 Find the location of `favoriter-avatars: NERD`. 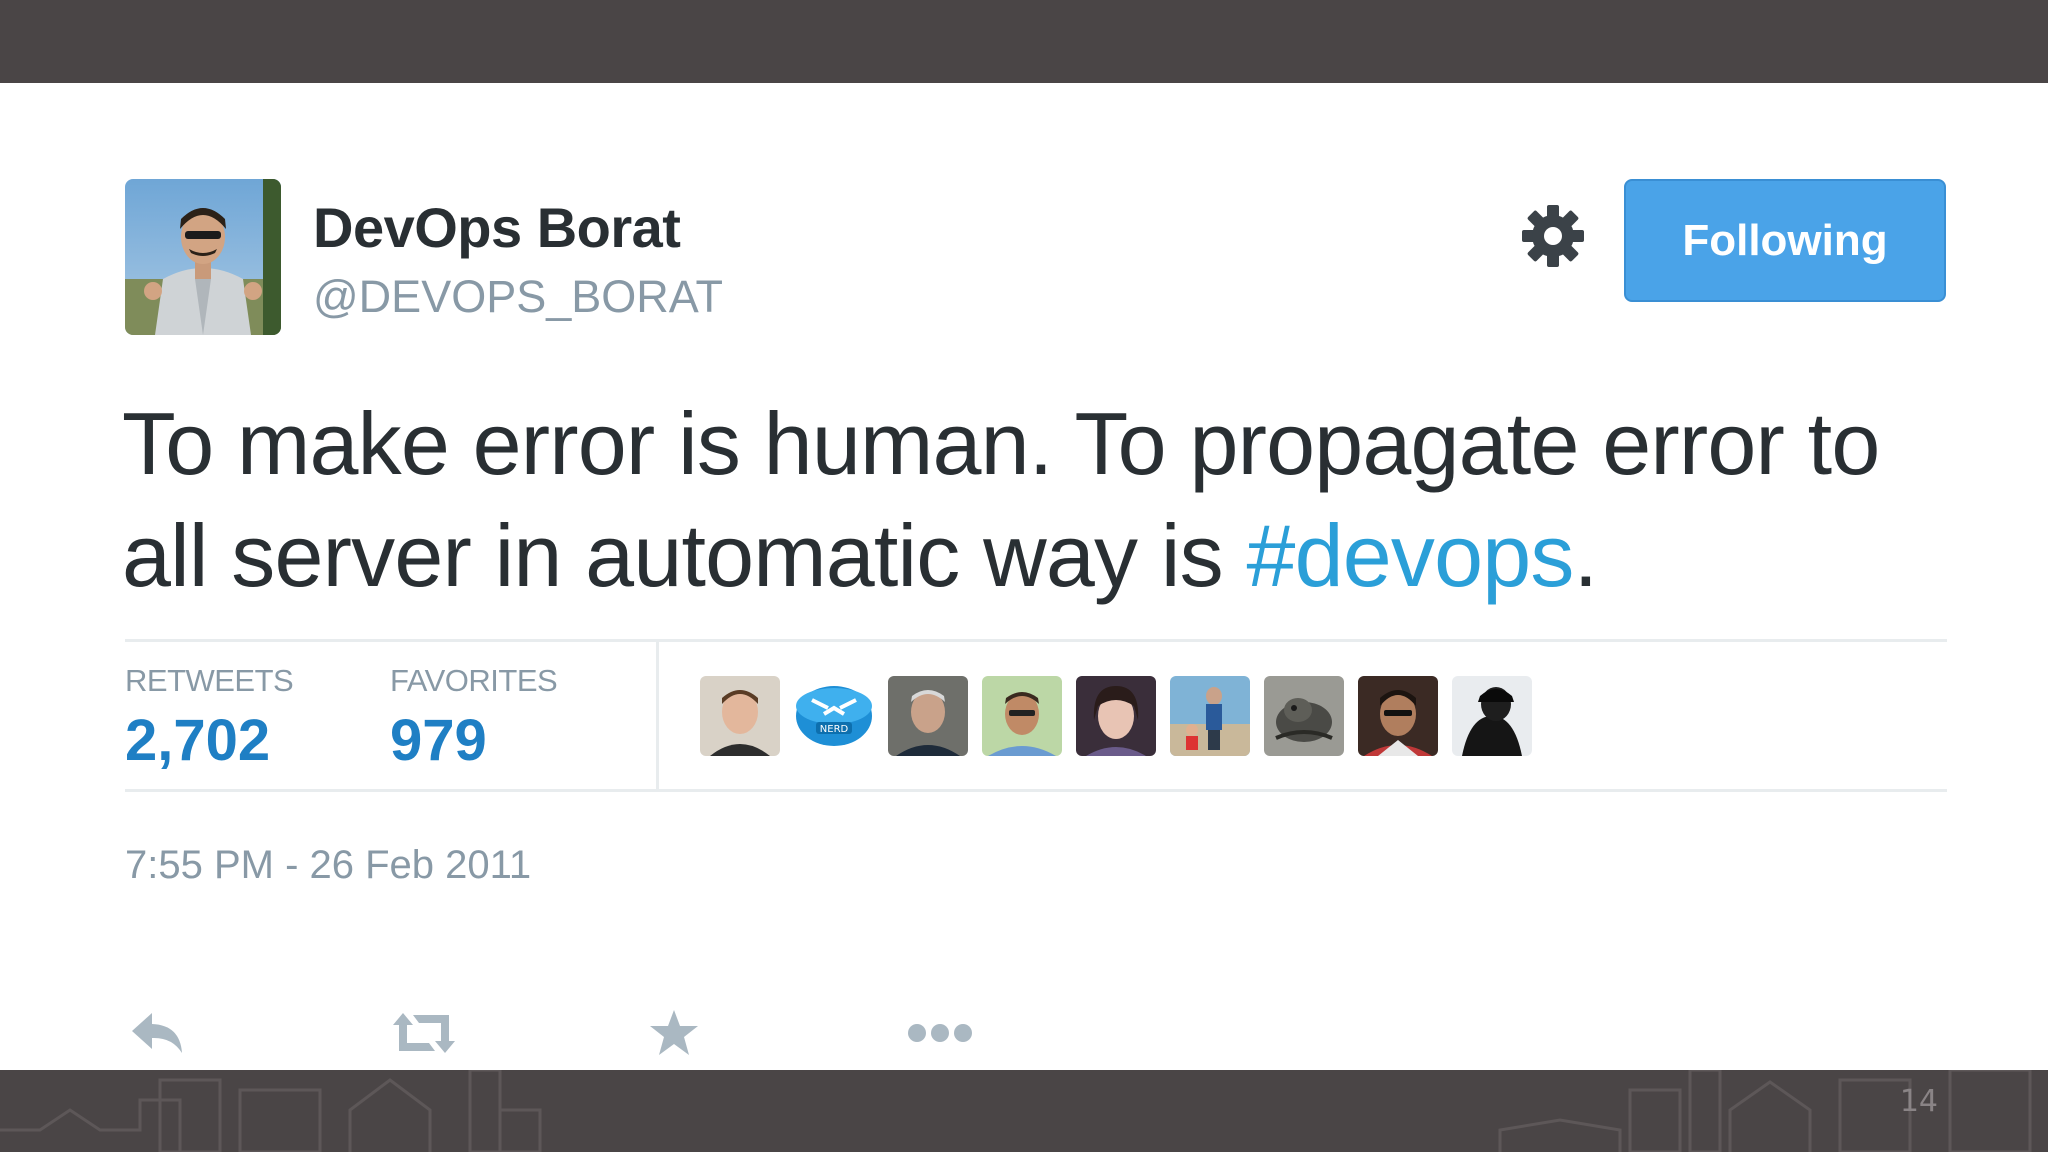

favoriter-avatars: NERD is located at coordinates (1116, 716).